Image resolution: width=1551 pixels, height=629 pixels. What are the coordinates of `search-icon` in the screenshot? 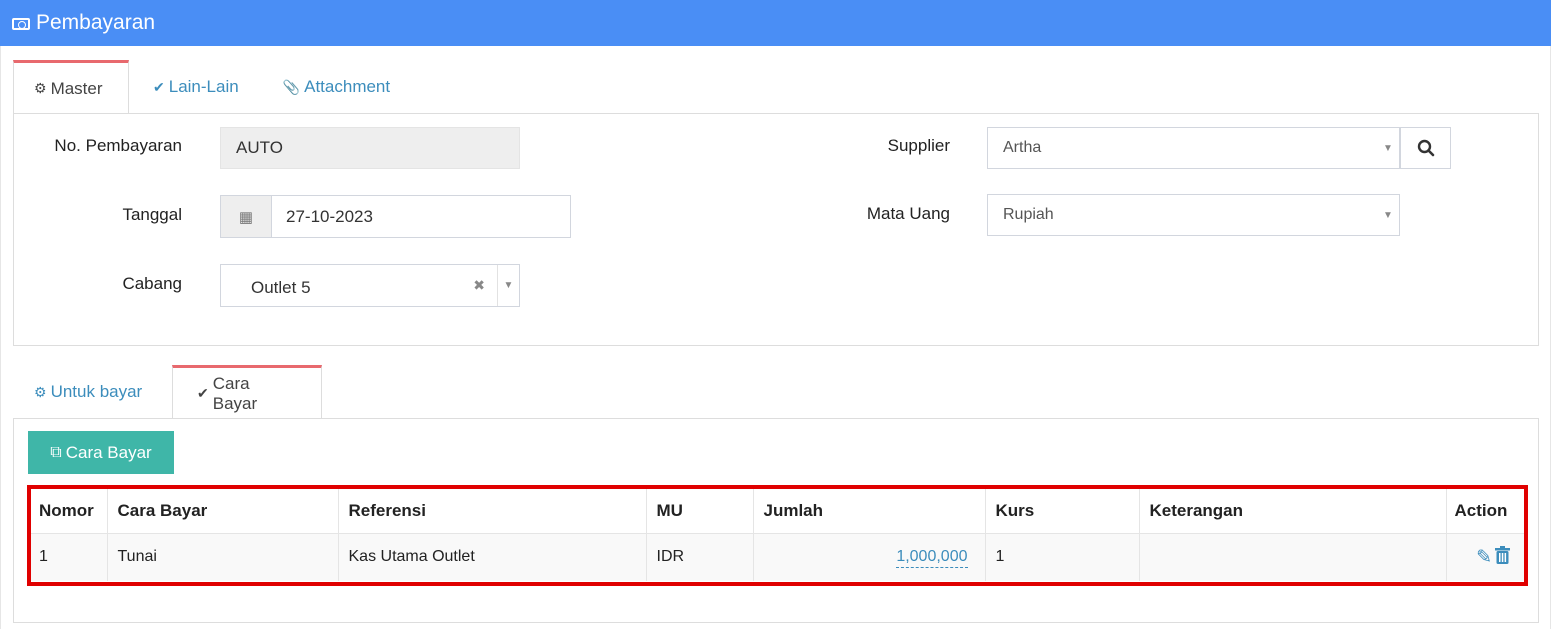 It's located at (1425, 148).